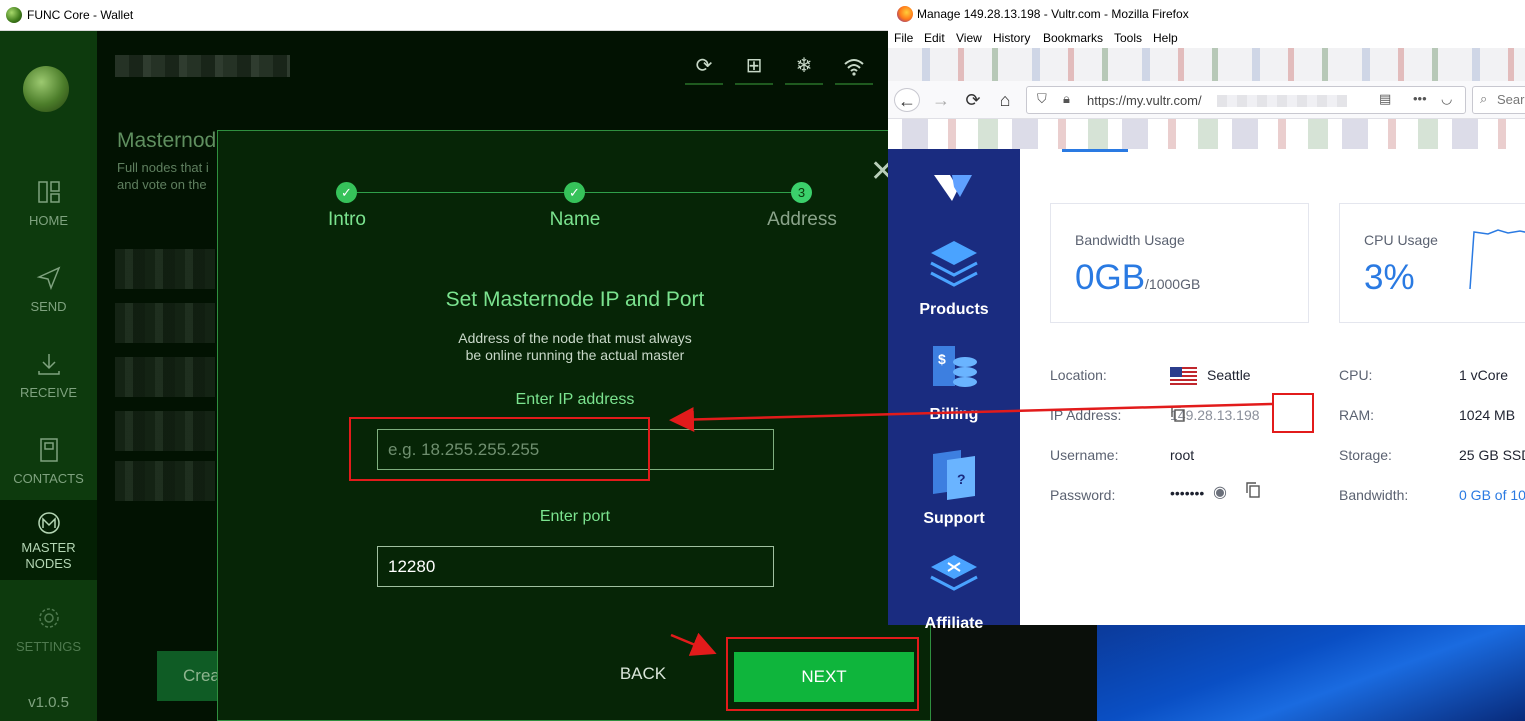 The height and width of the screenshot is (721, 1525). I want to click on home-icon: ⌂, so click(1005, 100).